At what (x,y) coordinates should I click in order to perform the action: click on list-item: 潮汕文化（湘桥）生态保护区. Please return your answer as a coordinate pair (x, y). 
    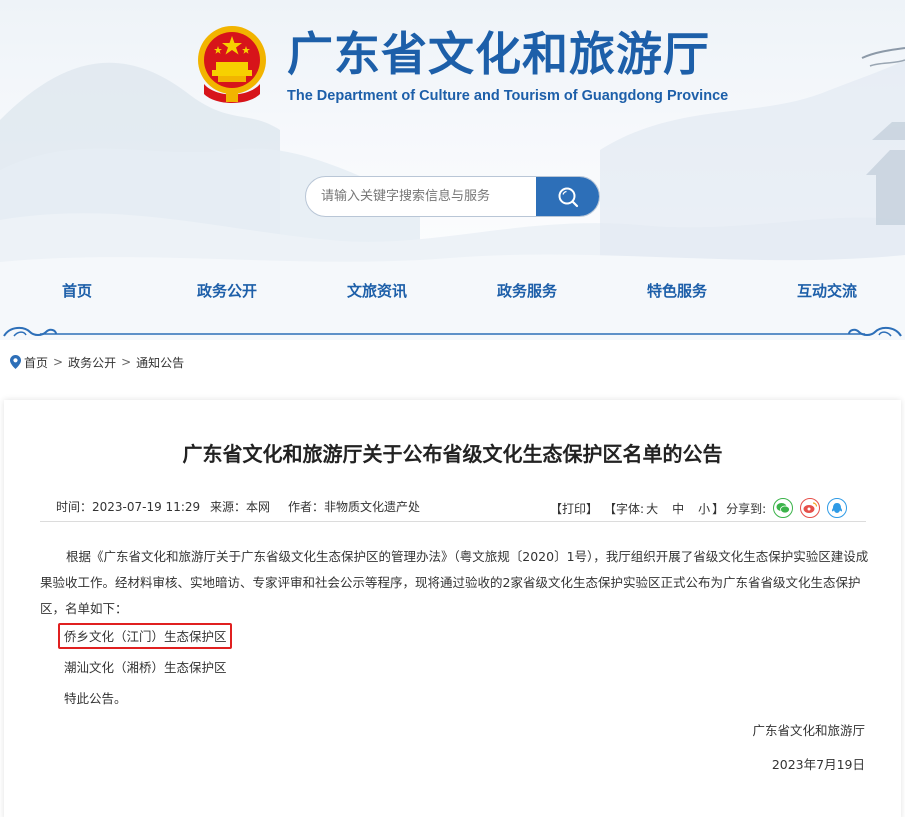
    Looking at the image, I should click on (145, 667).